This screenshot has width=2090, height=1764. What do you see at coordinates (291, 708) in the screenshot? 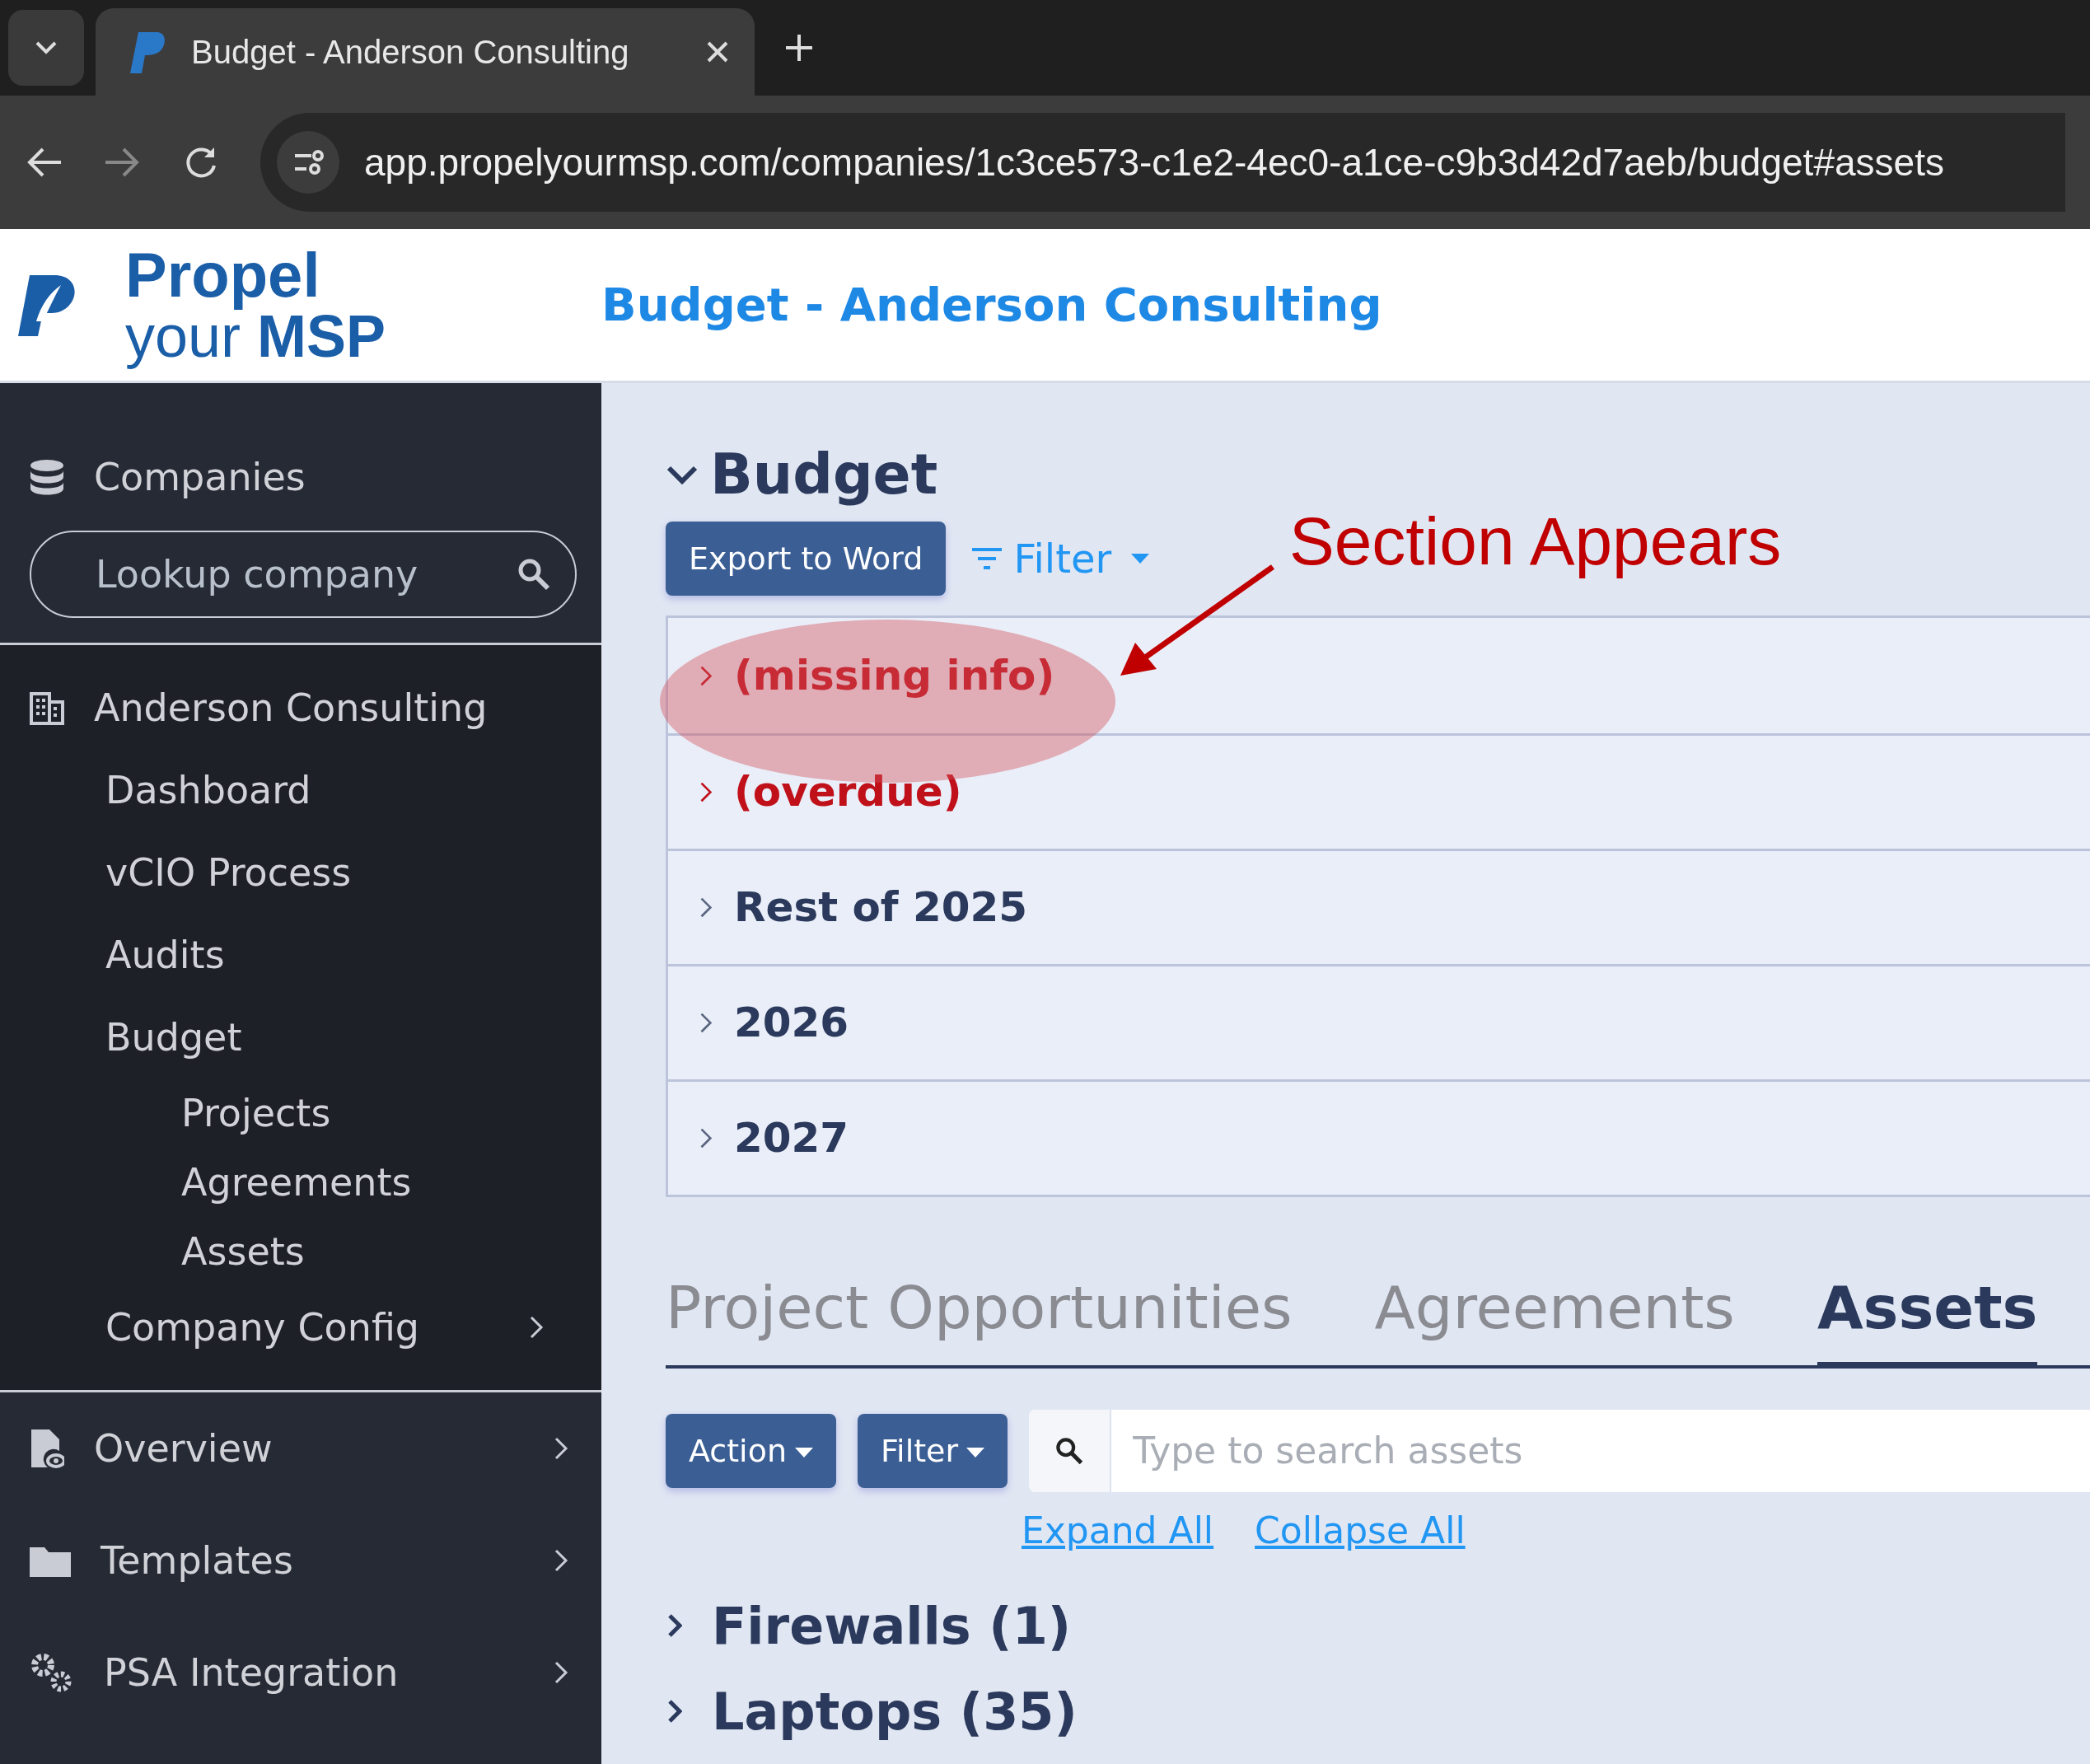
I see `company-name: Anderson Consulting` at bounding box center [291, 708].